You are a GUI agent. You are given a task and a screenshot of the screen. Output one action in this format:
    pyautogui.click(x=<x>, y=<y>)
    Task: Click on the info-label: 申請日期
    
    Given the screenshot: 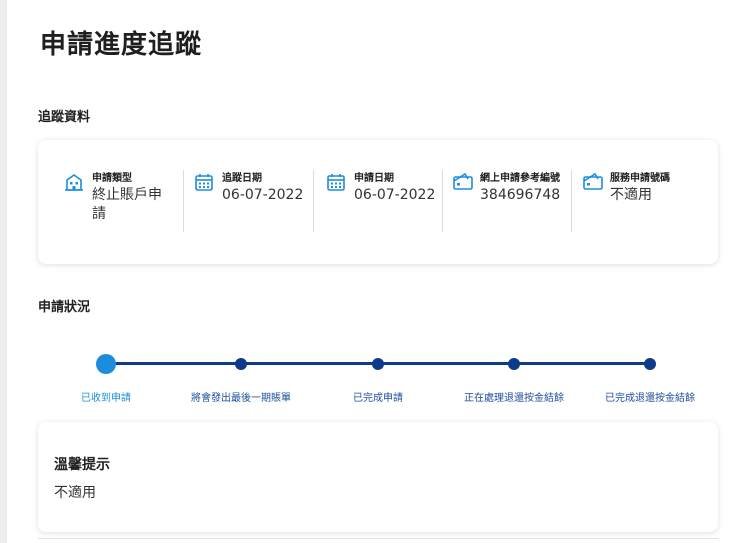 What is the action you would take?
    pyautogui.click(x=374, y=178)
    